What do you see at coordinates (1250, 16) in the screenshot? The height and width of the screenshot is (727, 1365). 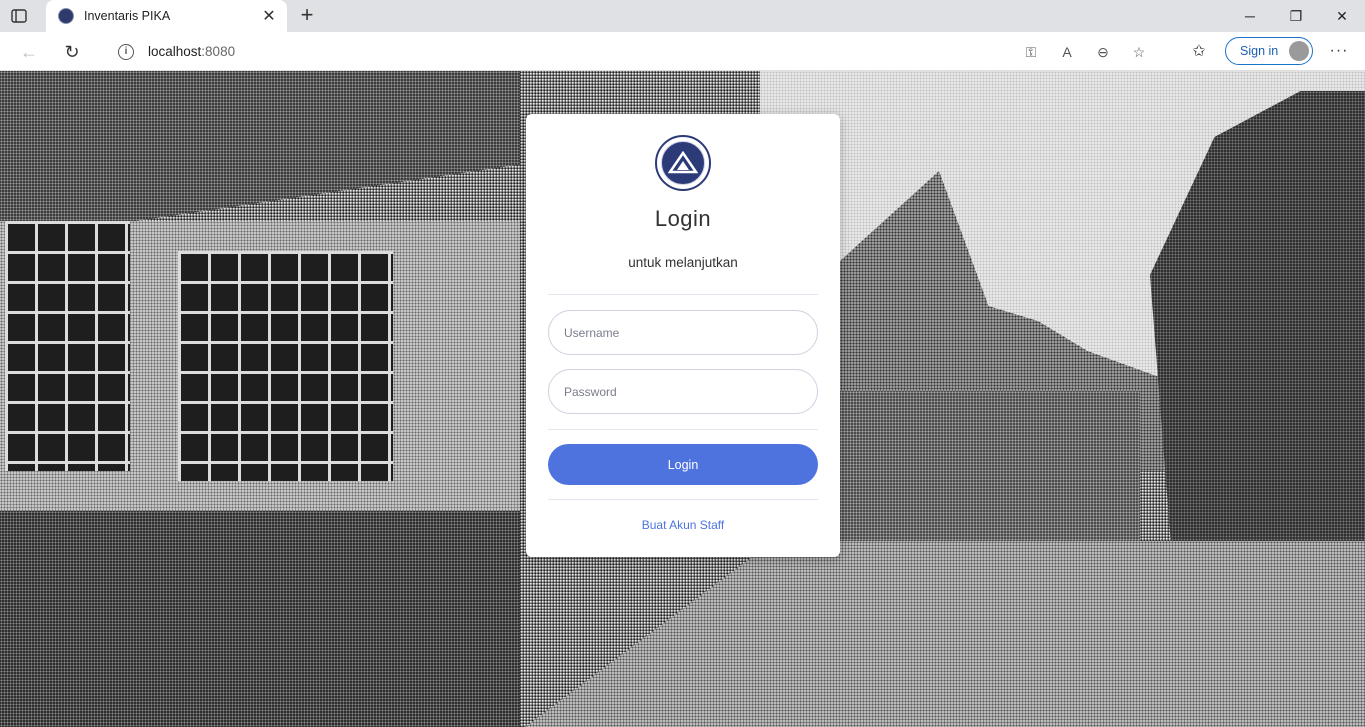 I see `minimize-icon: ─` at bounding box center [1250, 16].